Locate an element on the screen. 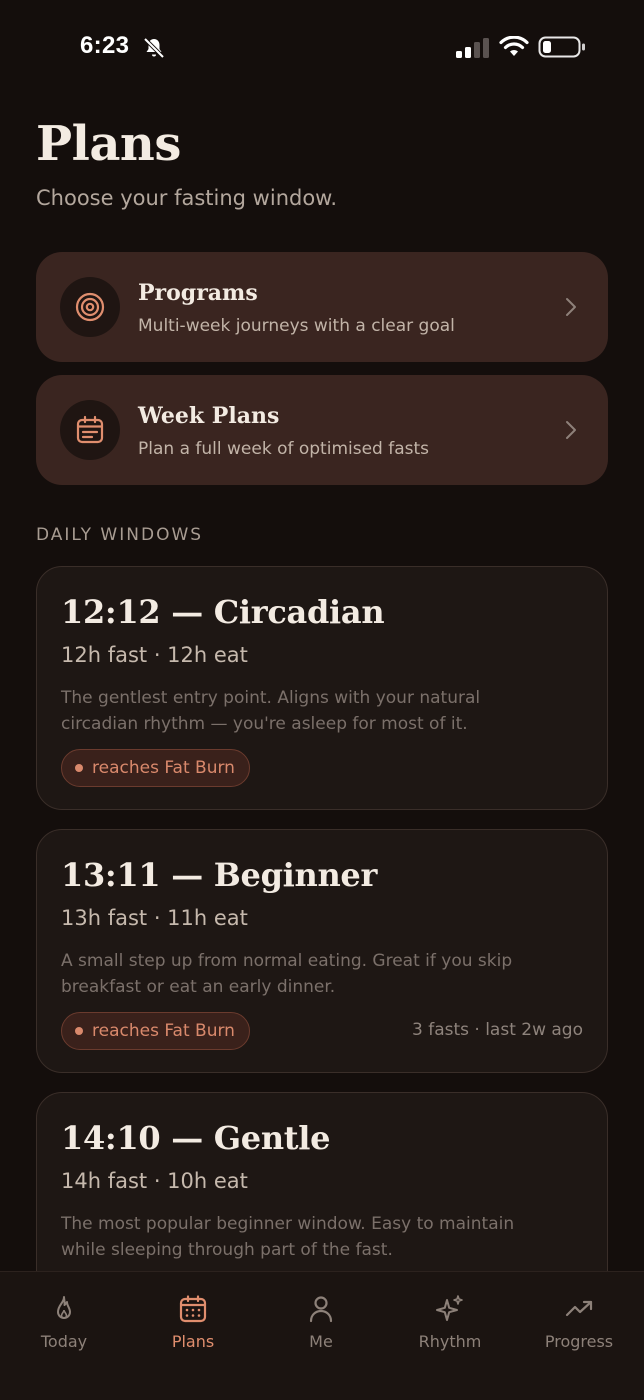 The image size is (644, 1400). status-time: 6:23 is located at coordinates (105, 45).